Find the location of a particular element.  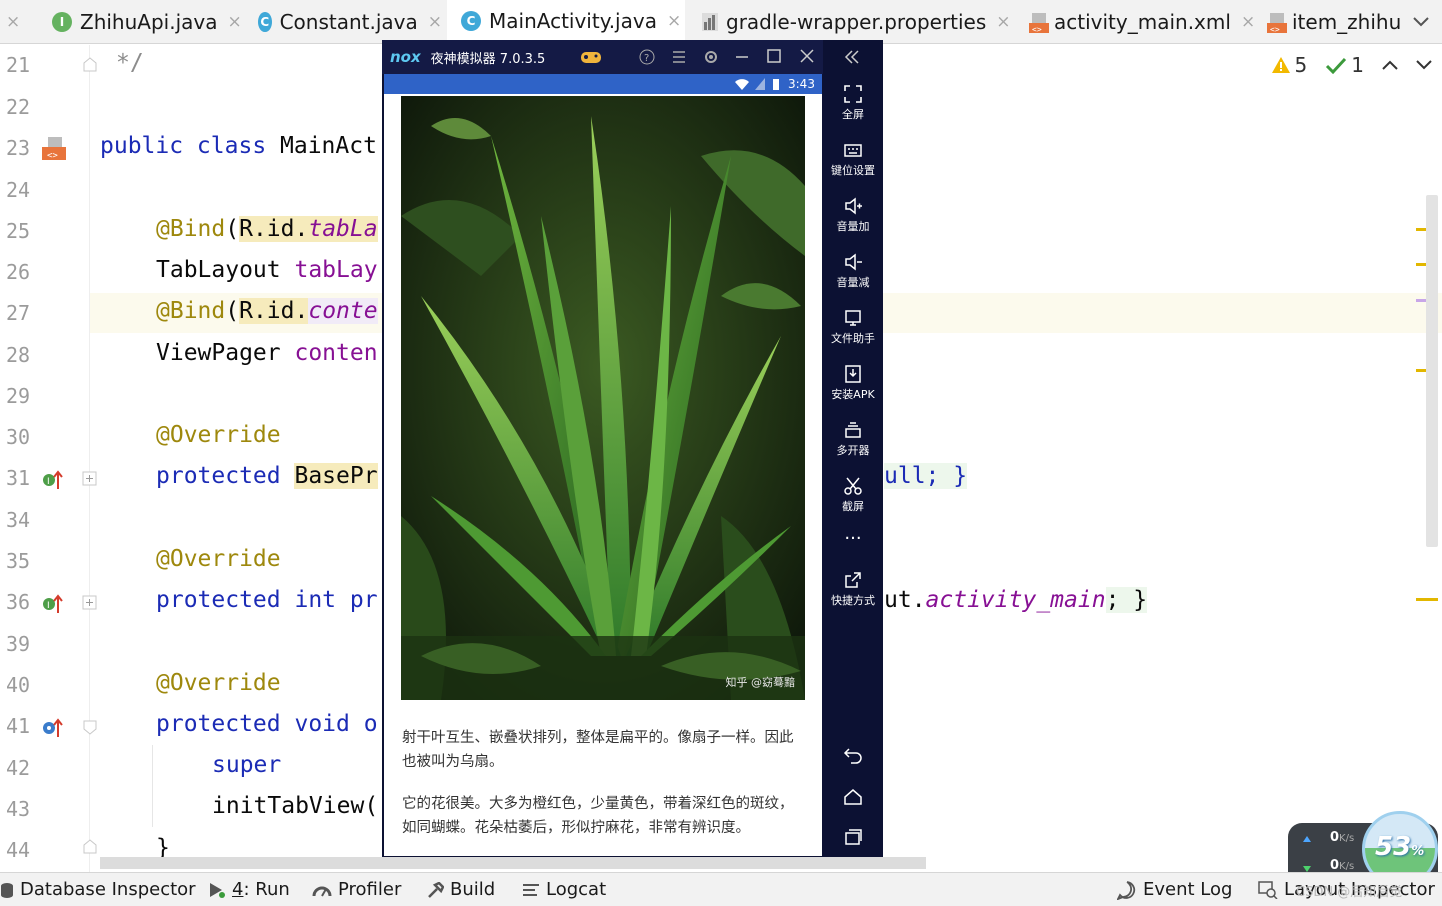

network-speed-widget: 0K/s 0K/s 53% is located at coordinates (1363, 841).